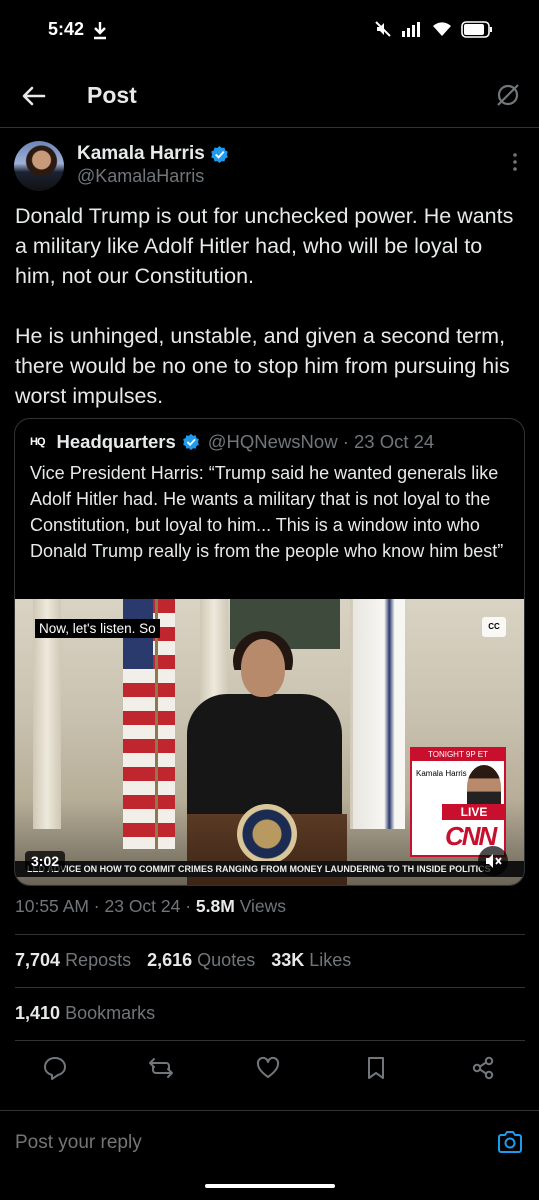 The image size is (539, 1200). I want to click on mute-button, so click(493, 861).